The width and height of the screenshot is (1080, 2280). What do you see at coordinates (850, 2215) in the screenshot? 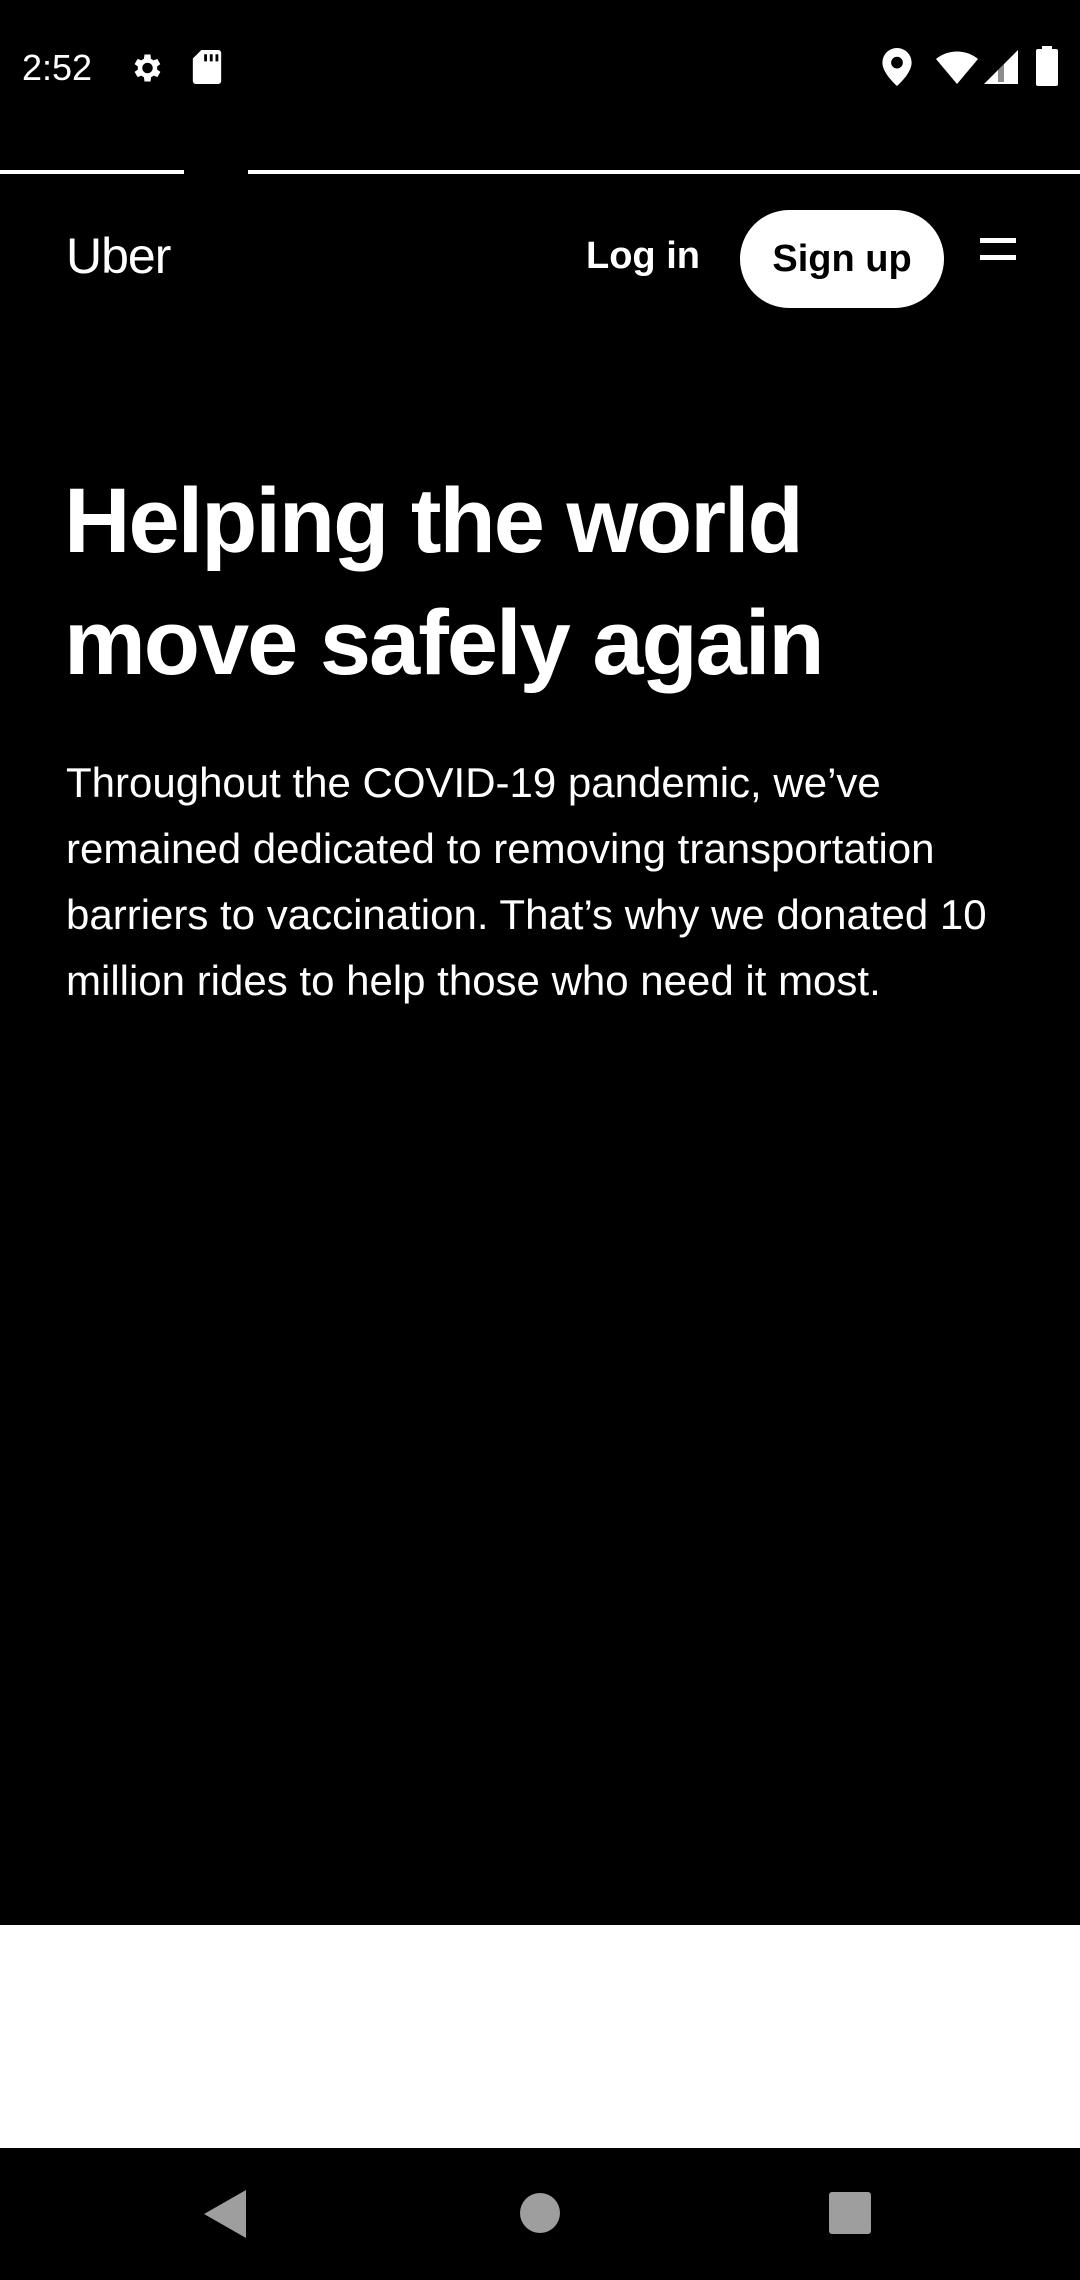
I see `recents-icon` at bounding box center [850, 2215].